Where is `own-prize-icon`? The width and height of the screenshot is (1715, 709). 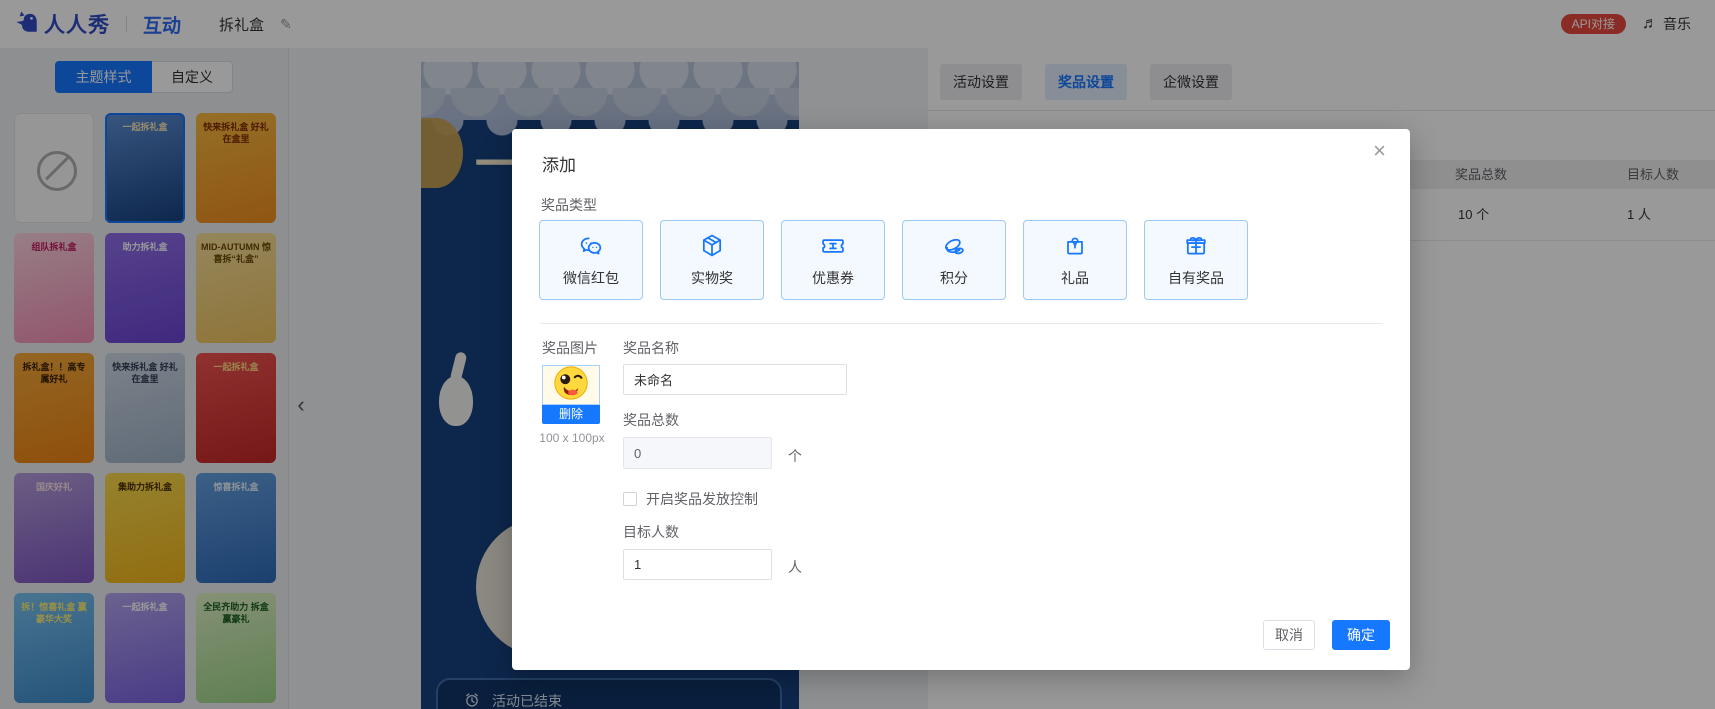 own-prize-icon is located at coordinates (1196, 246).